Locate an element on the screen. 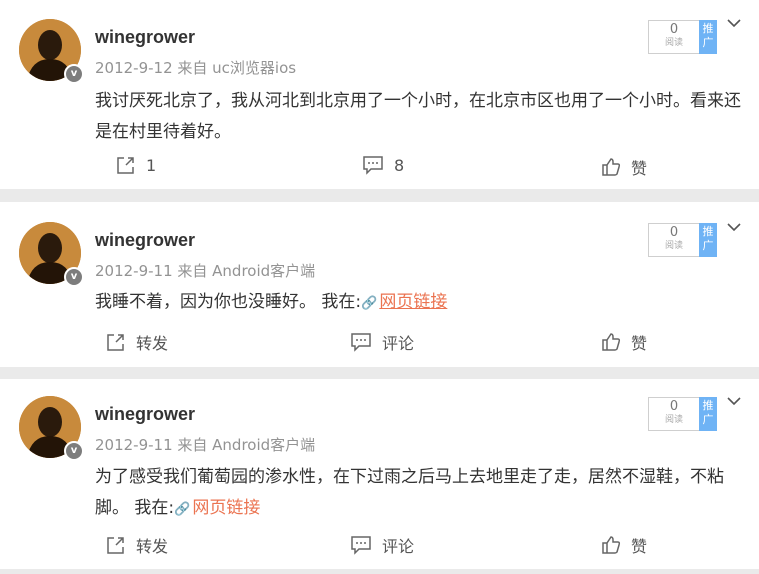  post-meta: 2012-9-12 来自 uc浏览器ios is located at coordinates (196, 68).